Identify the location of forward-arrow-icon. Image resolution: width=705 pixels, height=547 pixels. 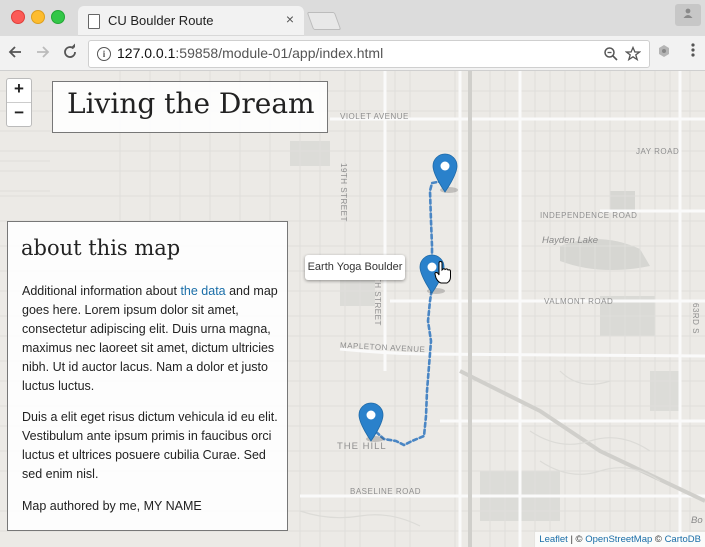
(42, 52).